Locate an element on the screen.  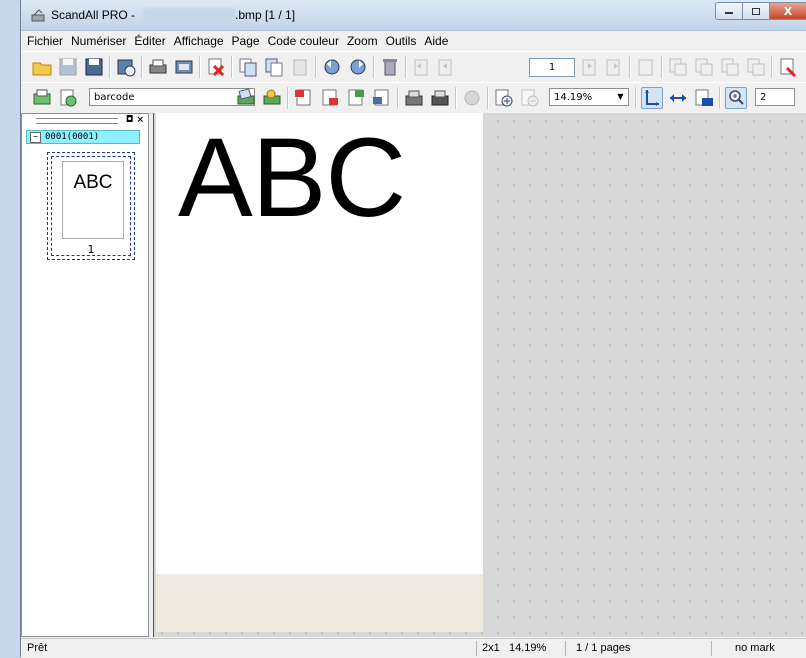
title-bar: ScandAll PRO - .bmp [1 / 1] X is located at coordinates (413, 15).